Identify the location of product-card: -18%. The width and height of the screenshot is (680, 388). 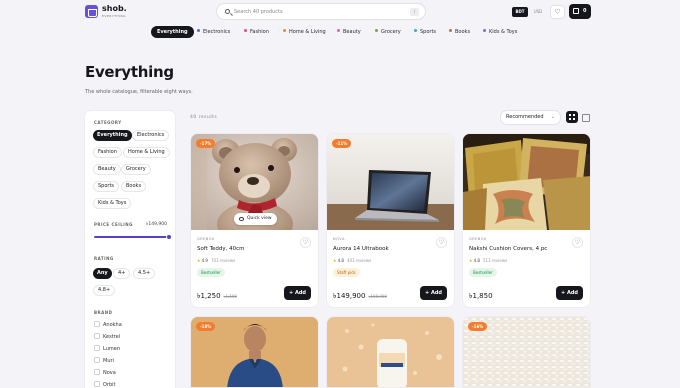
(254, 352).